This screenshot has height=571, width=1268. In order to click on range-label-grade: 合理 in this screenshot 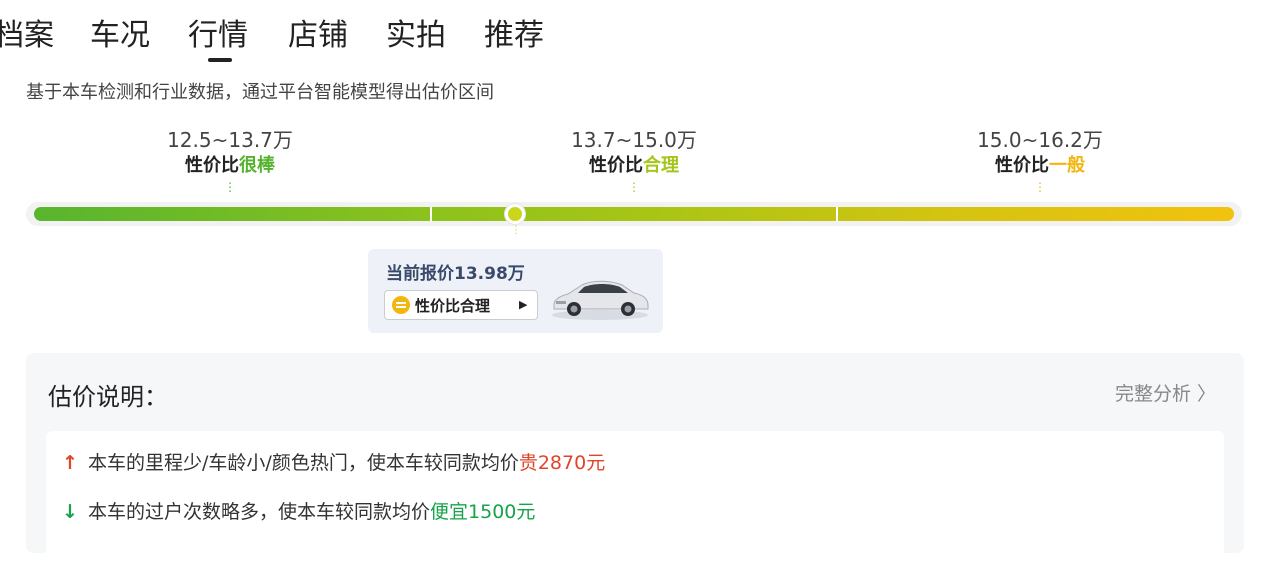, I will do `click(661, 165)`.